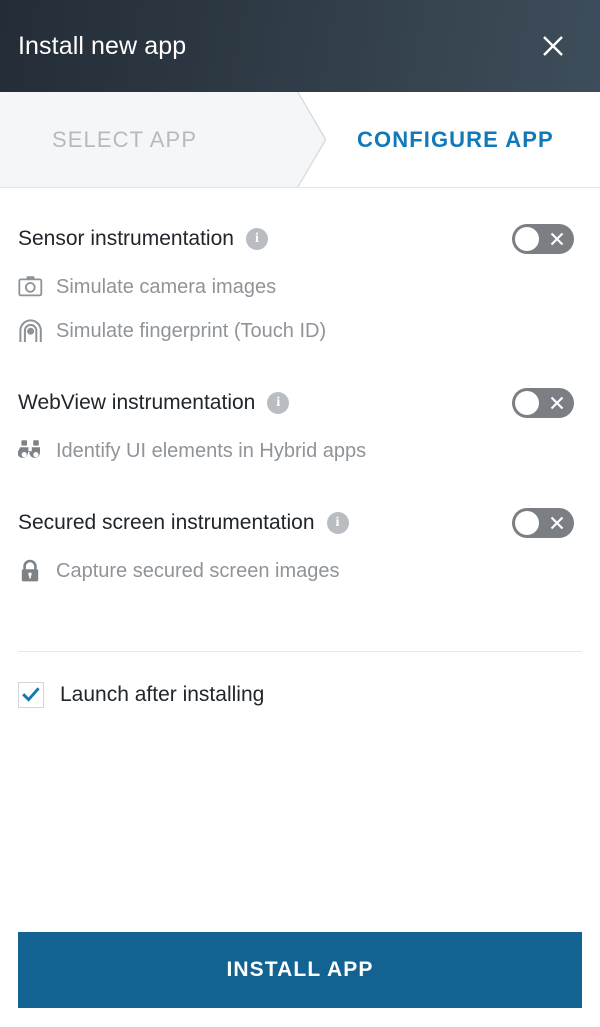 Image resolution: width=600 pixels, height=1027 pixels. I want to click on install-app-button: INSTALL APP, so click(300, 970).